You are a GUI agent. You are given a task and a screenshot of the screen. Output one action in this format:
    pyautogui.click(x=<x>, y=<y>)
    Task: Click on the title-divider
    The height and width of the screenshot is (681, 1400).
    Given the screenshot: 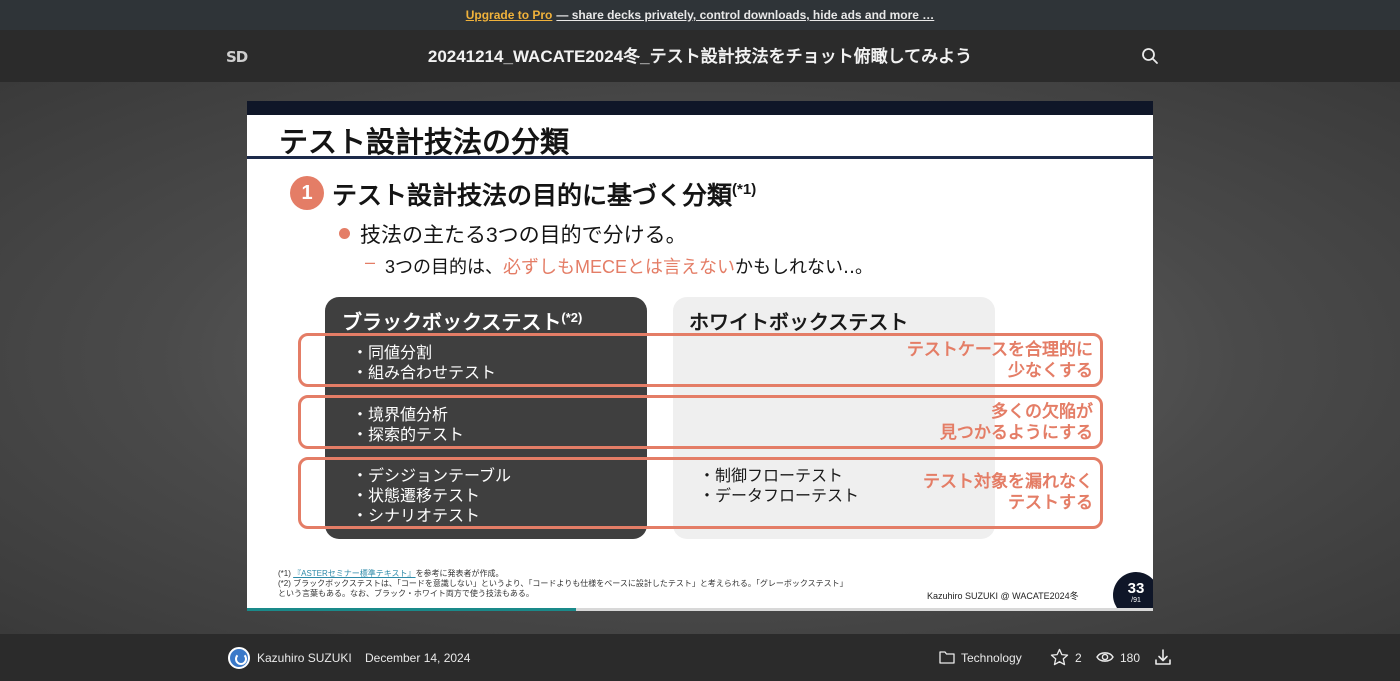 What is the action you would take?
    pyautogui.click(x=700, y=157)
    